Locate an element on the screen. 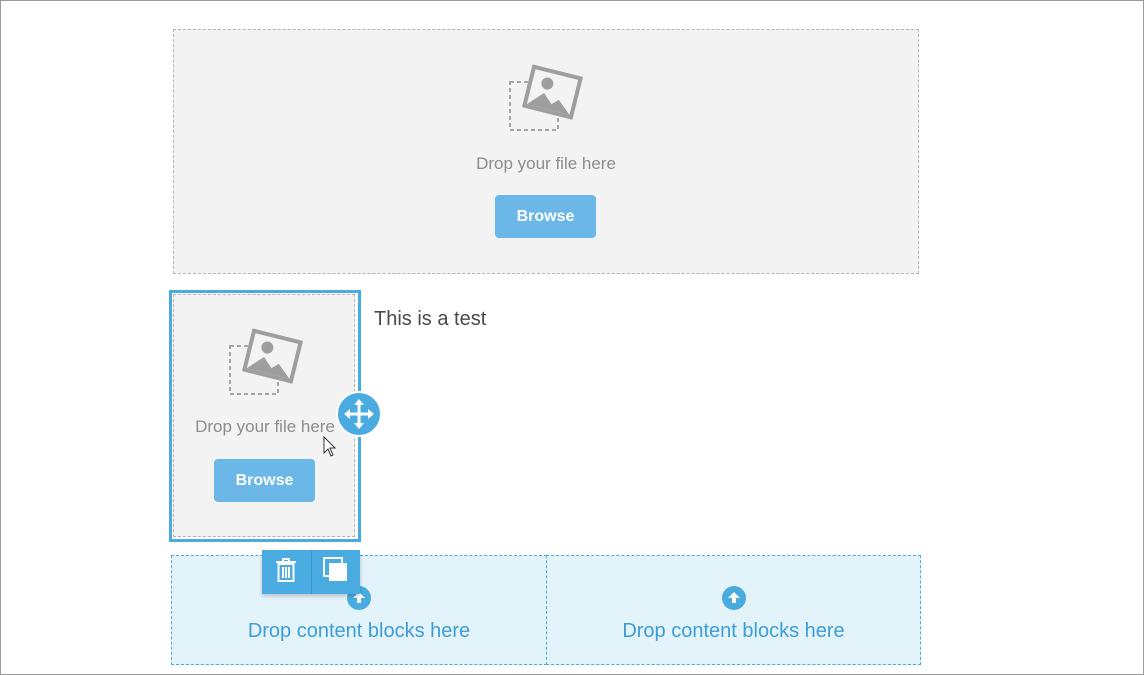 The height and width of the screenshot is (675, 1144). text-block: This is a test is located at coordinates (430, 319).